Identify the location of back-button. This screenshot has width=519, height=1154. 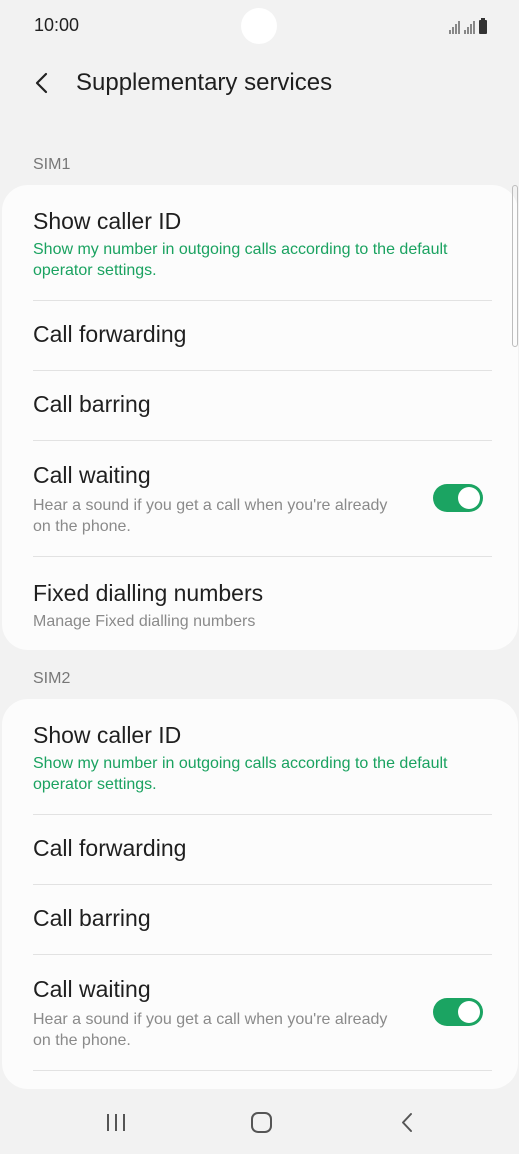
(44, 83).